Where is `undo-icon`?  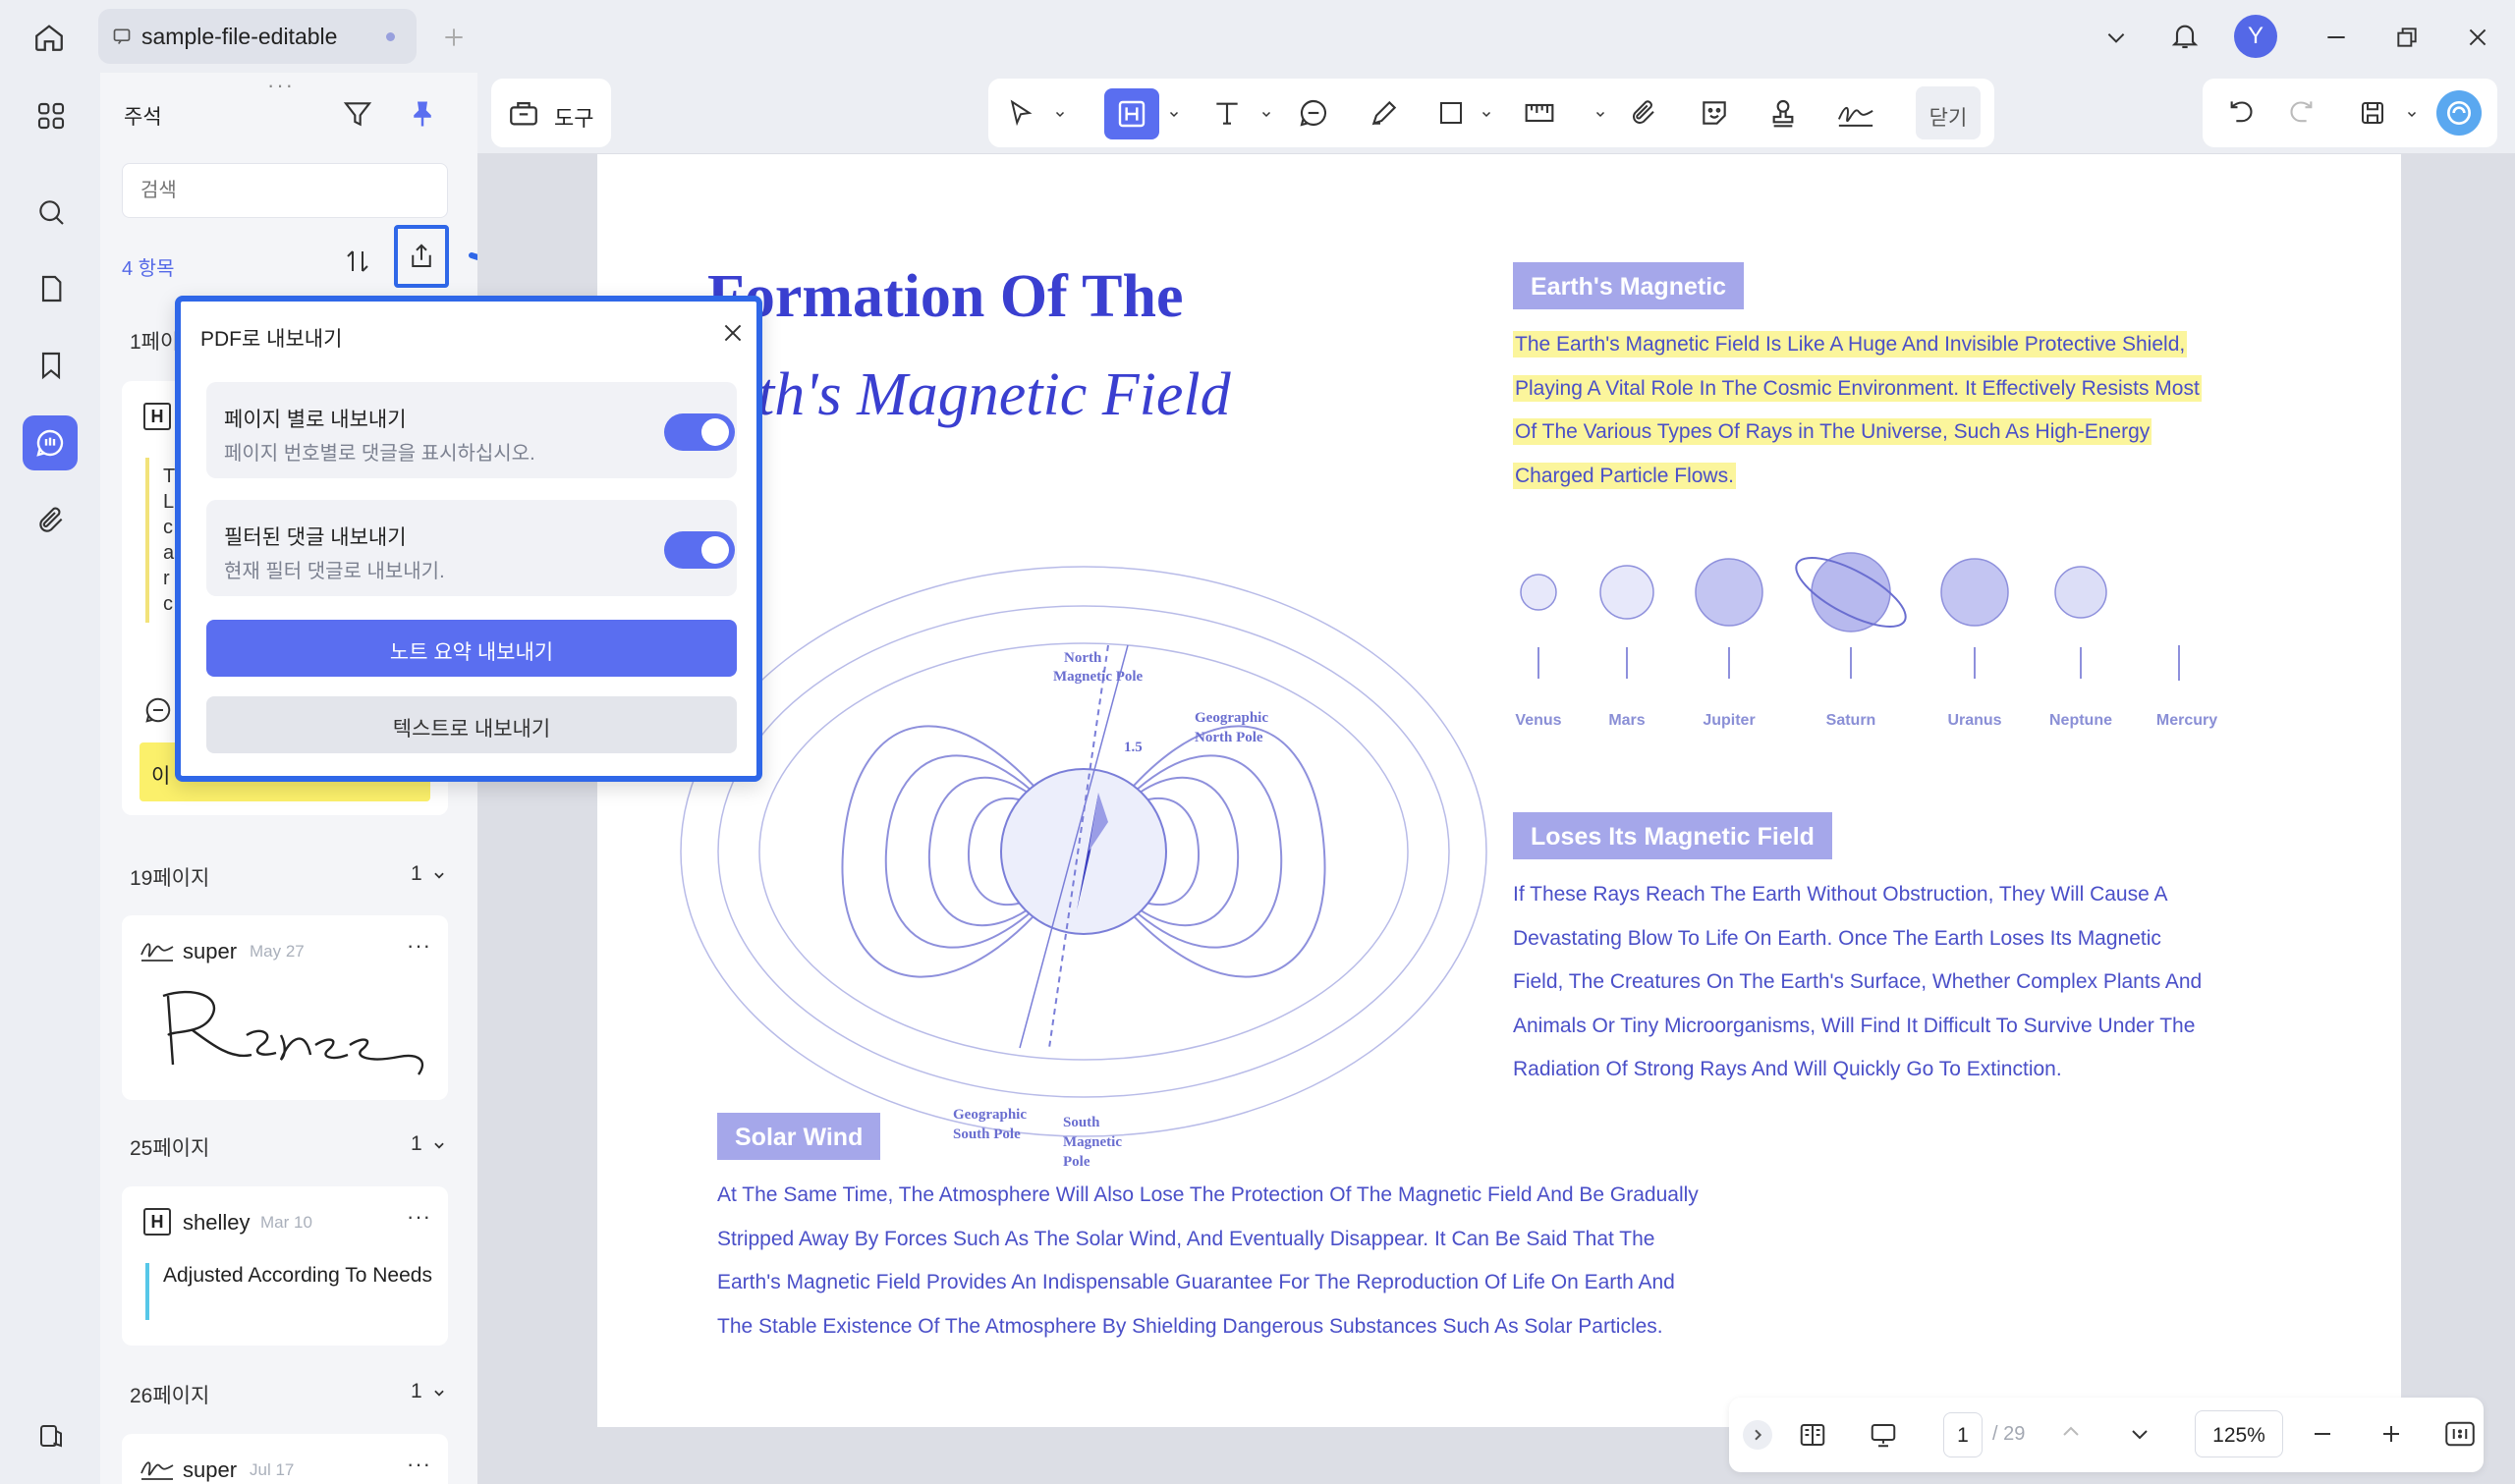 undo-icon is located at coordinates (2241, 113).